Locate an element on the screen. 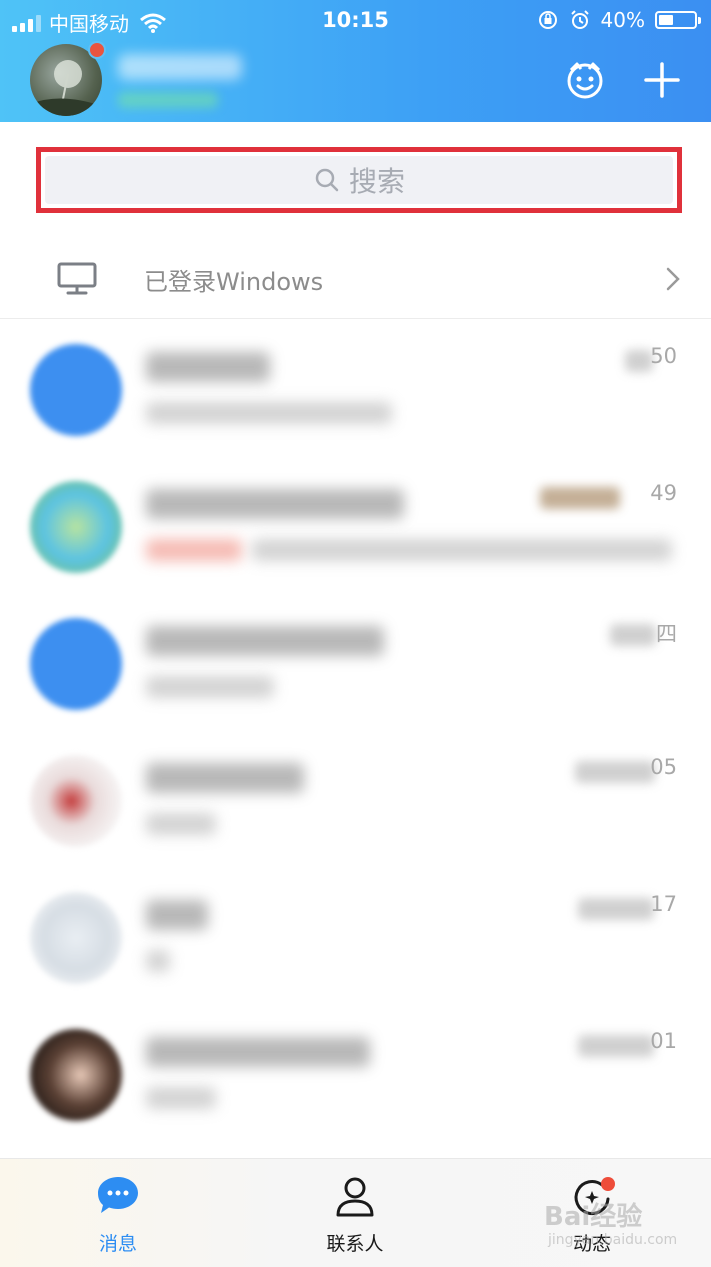  tab-contacts: 联系人 is located at coordinates (355, 1214).